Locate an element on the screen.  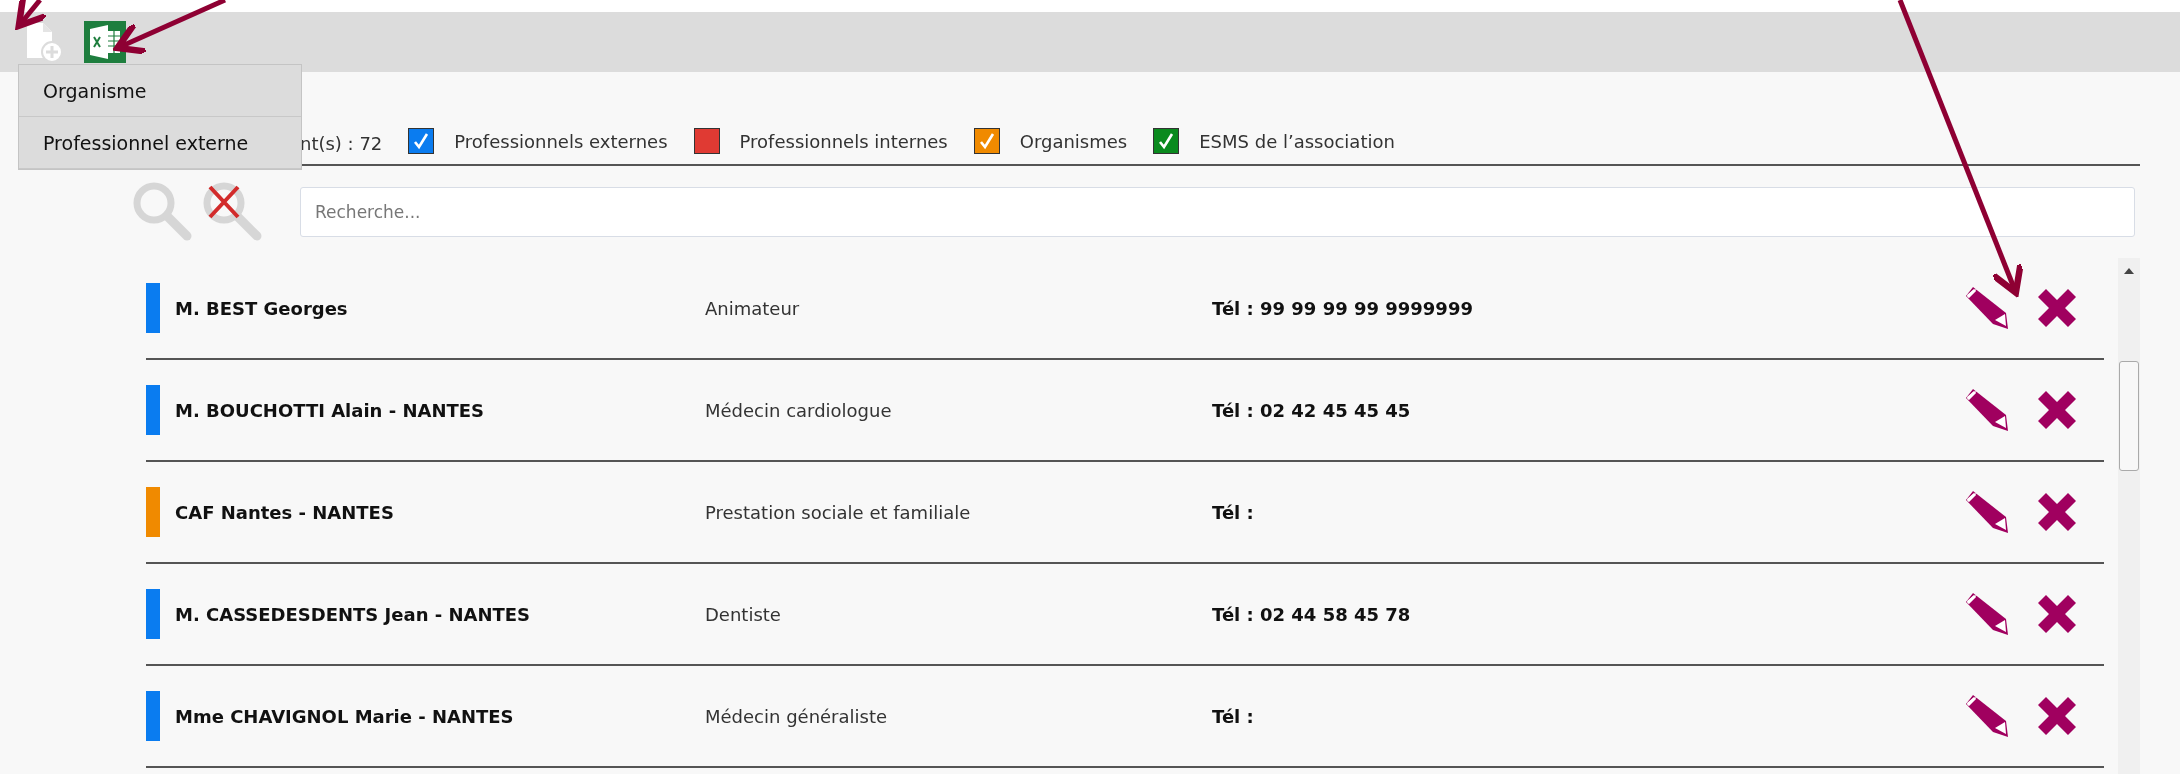
contact-role: Animateur is located at coordinates (753, 308).